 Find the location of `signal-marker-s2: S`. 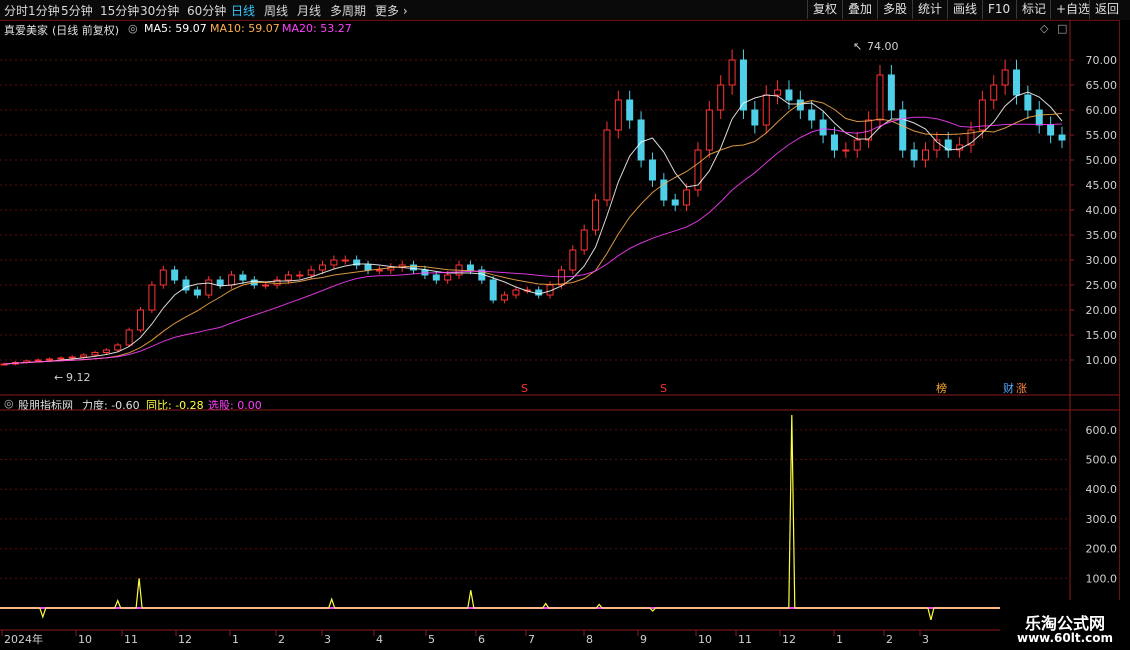

signal-marker-s2: S is located at coordinates (663, 388).